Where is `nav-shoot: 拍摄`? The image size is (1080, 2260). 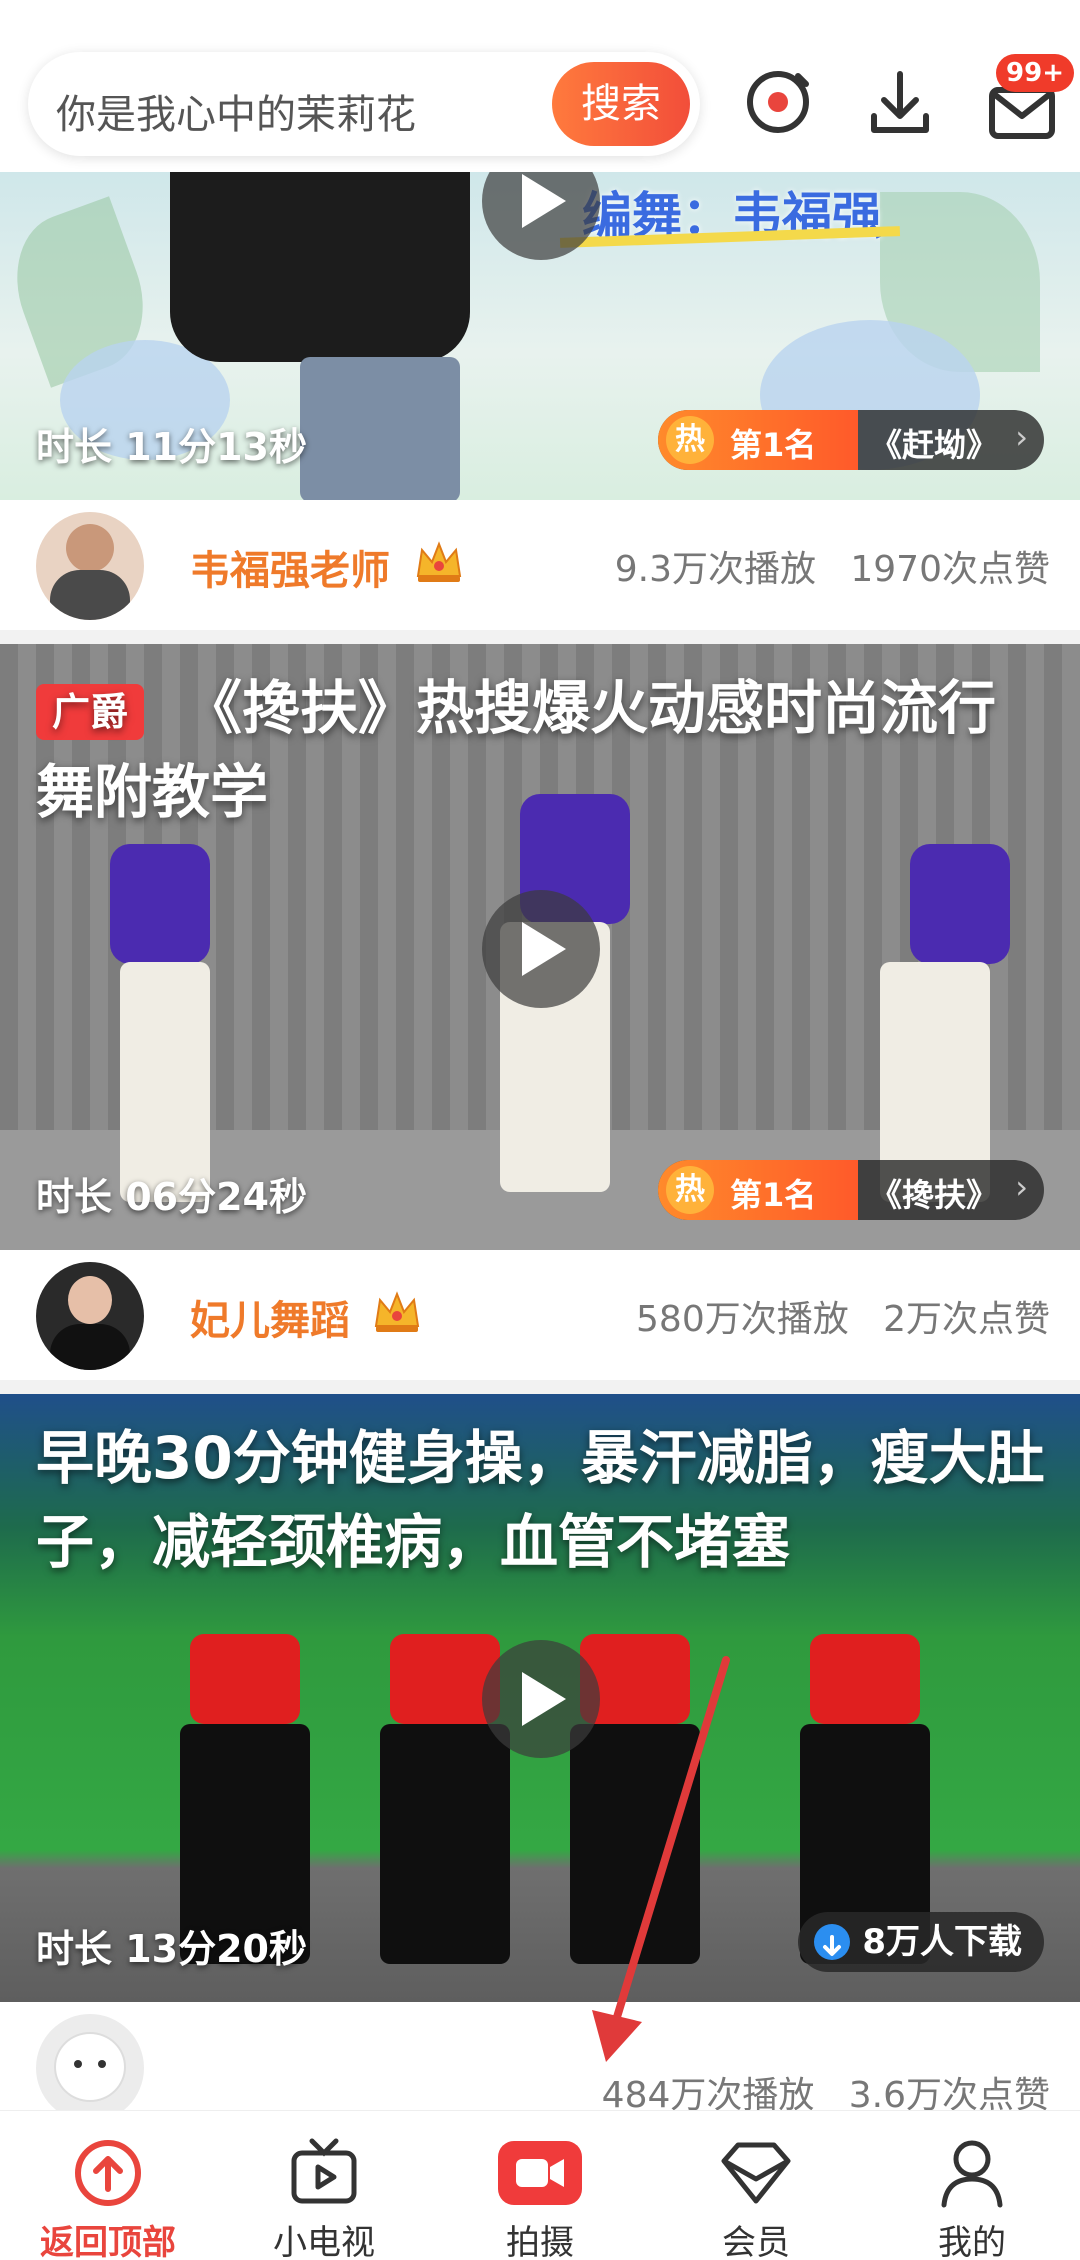
nav-shoot: 拍摄 is located at coordinates (540, 2185).